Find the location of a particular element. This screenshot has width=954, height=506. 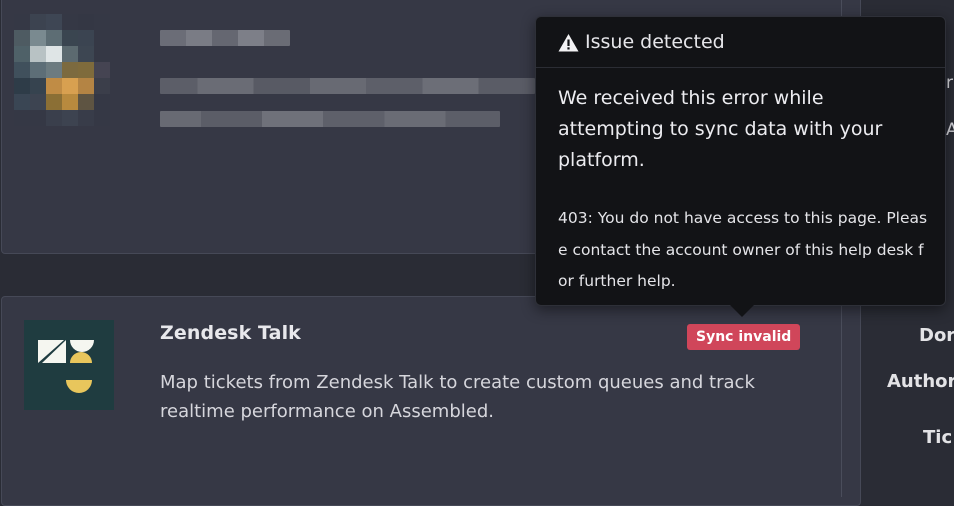

side-field-label: Tic is located at coordinates (938, 437).